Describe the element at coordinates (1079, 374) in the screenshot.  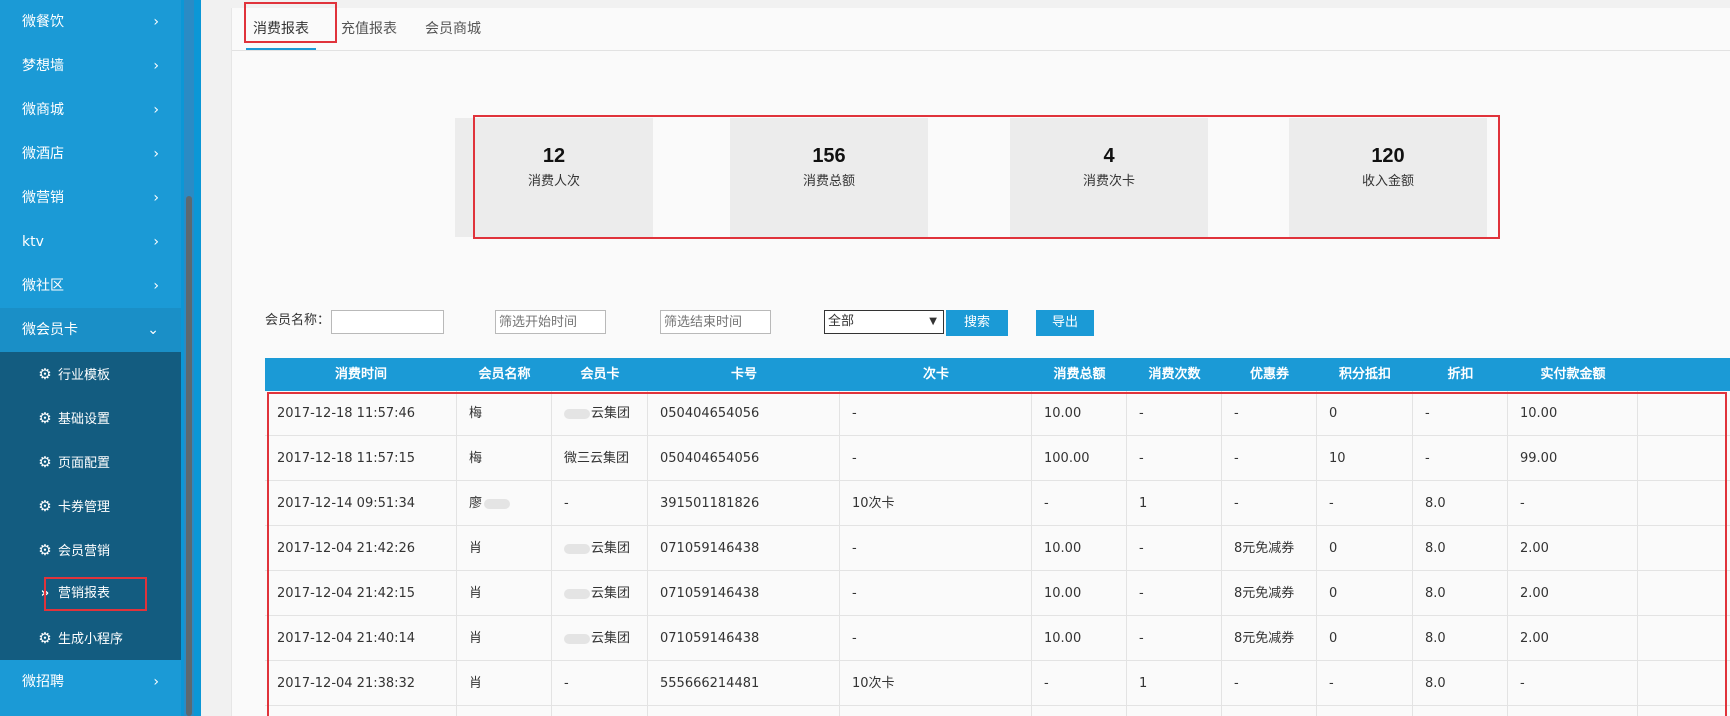
I see `column-header: 消费总额` at that location.